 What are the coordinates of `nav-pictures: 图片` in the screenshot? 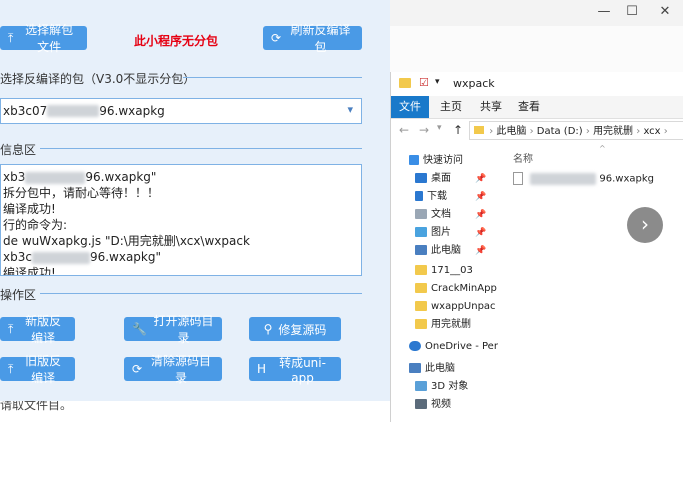 It's located at (433, 233).